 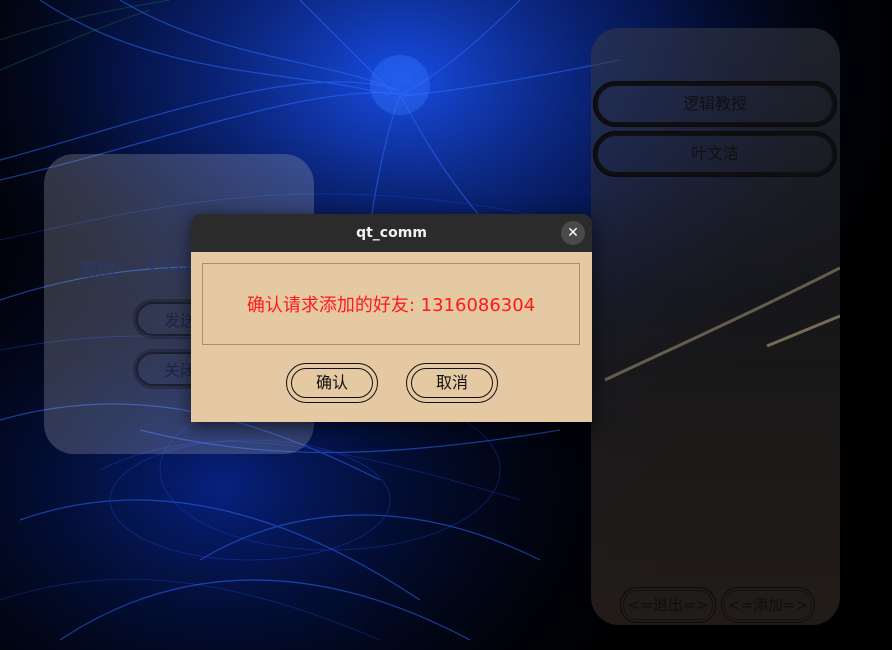 I want to click on meteor-streaks-image, so click(x=722, y=324).